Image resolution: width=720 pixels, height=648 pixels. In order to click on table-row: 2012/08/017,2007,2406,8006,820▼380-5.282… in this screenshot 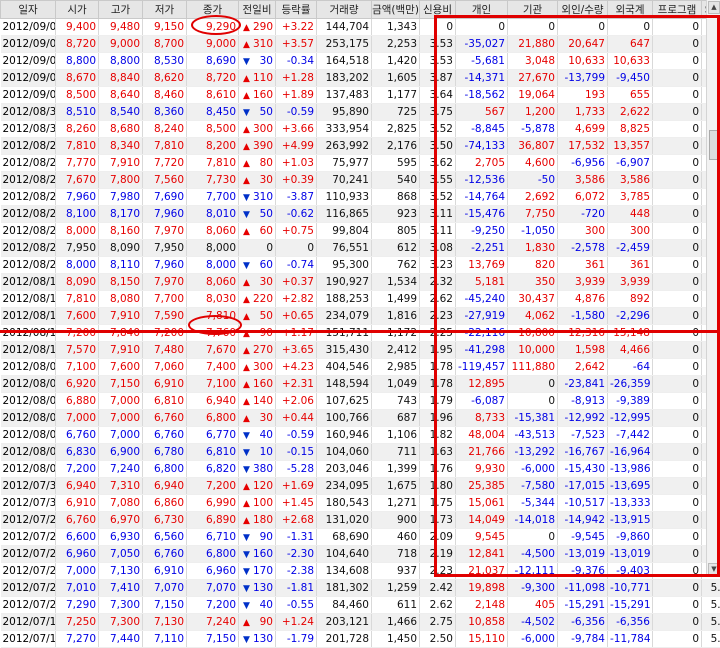, I will do `click(360, 469)`.